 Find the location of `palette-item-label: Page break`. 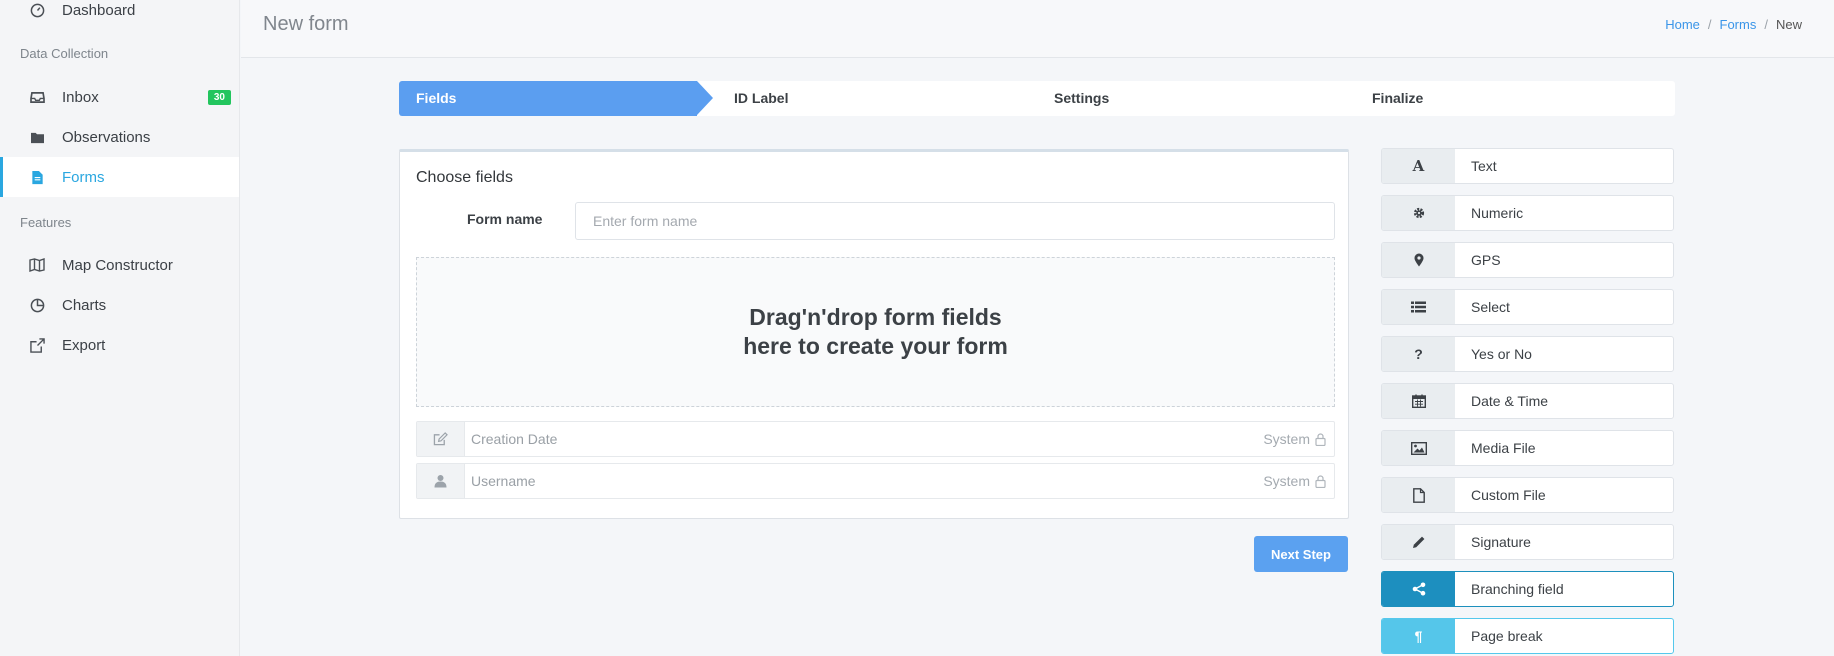

palette-item-label: Page break is located at coordinates (1507, 636).